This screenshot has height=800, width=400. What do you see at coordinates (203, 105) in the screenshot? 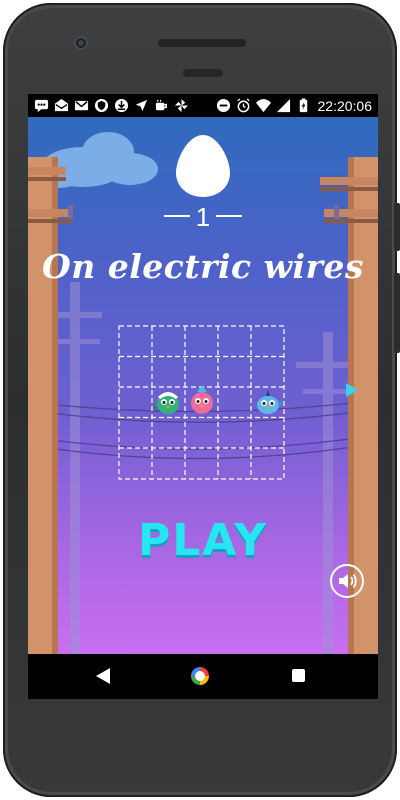
I see `status-bar: 22:20:06` at bounding box center [203, 105].